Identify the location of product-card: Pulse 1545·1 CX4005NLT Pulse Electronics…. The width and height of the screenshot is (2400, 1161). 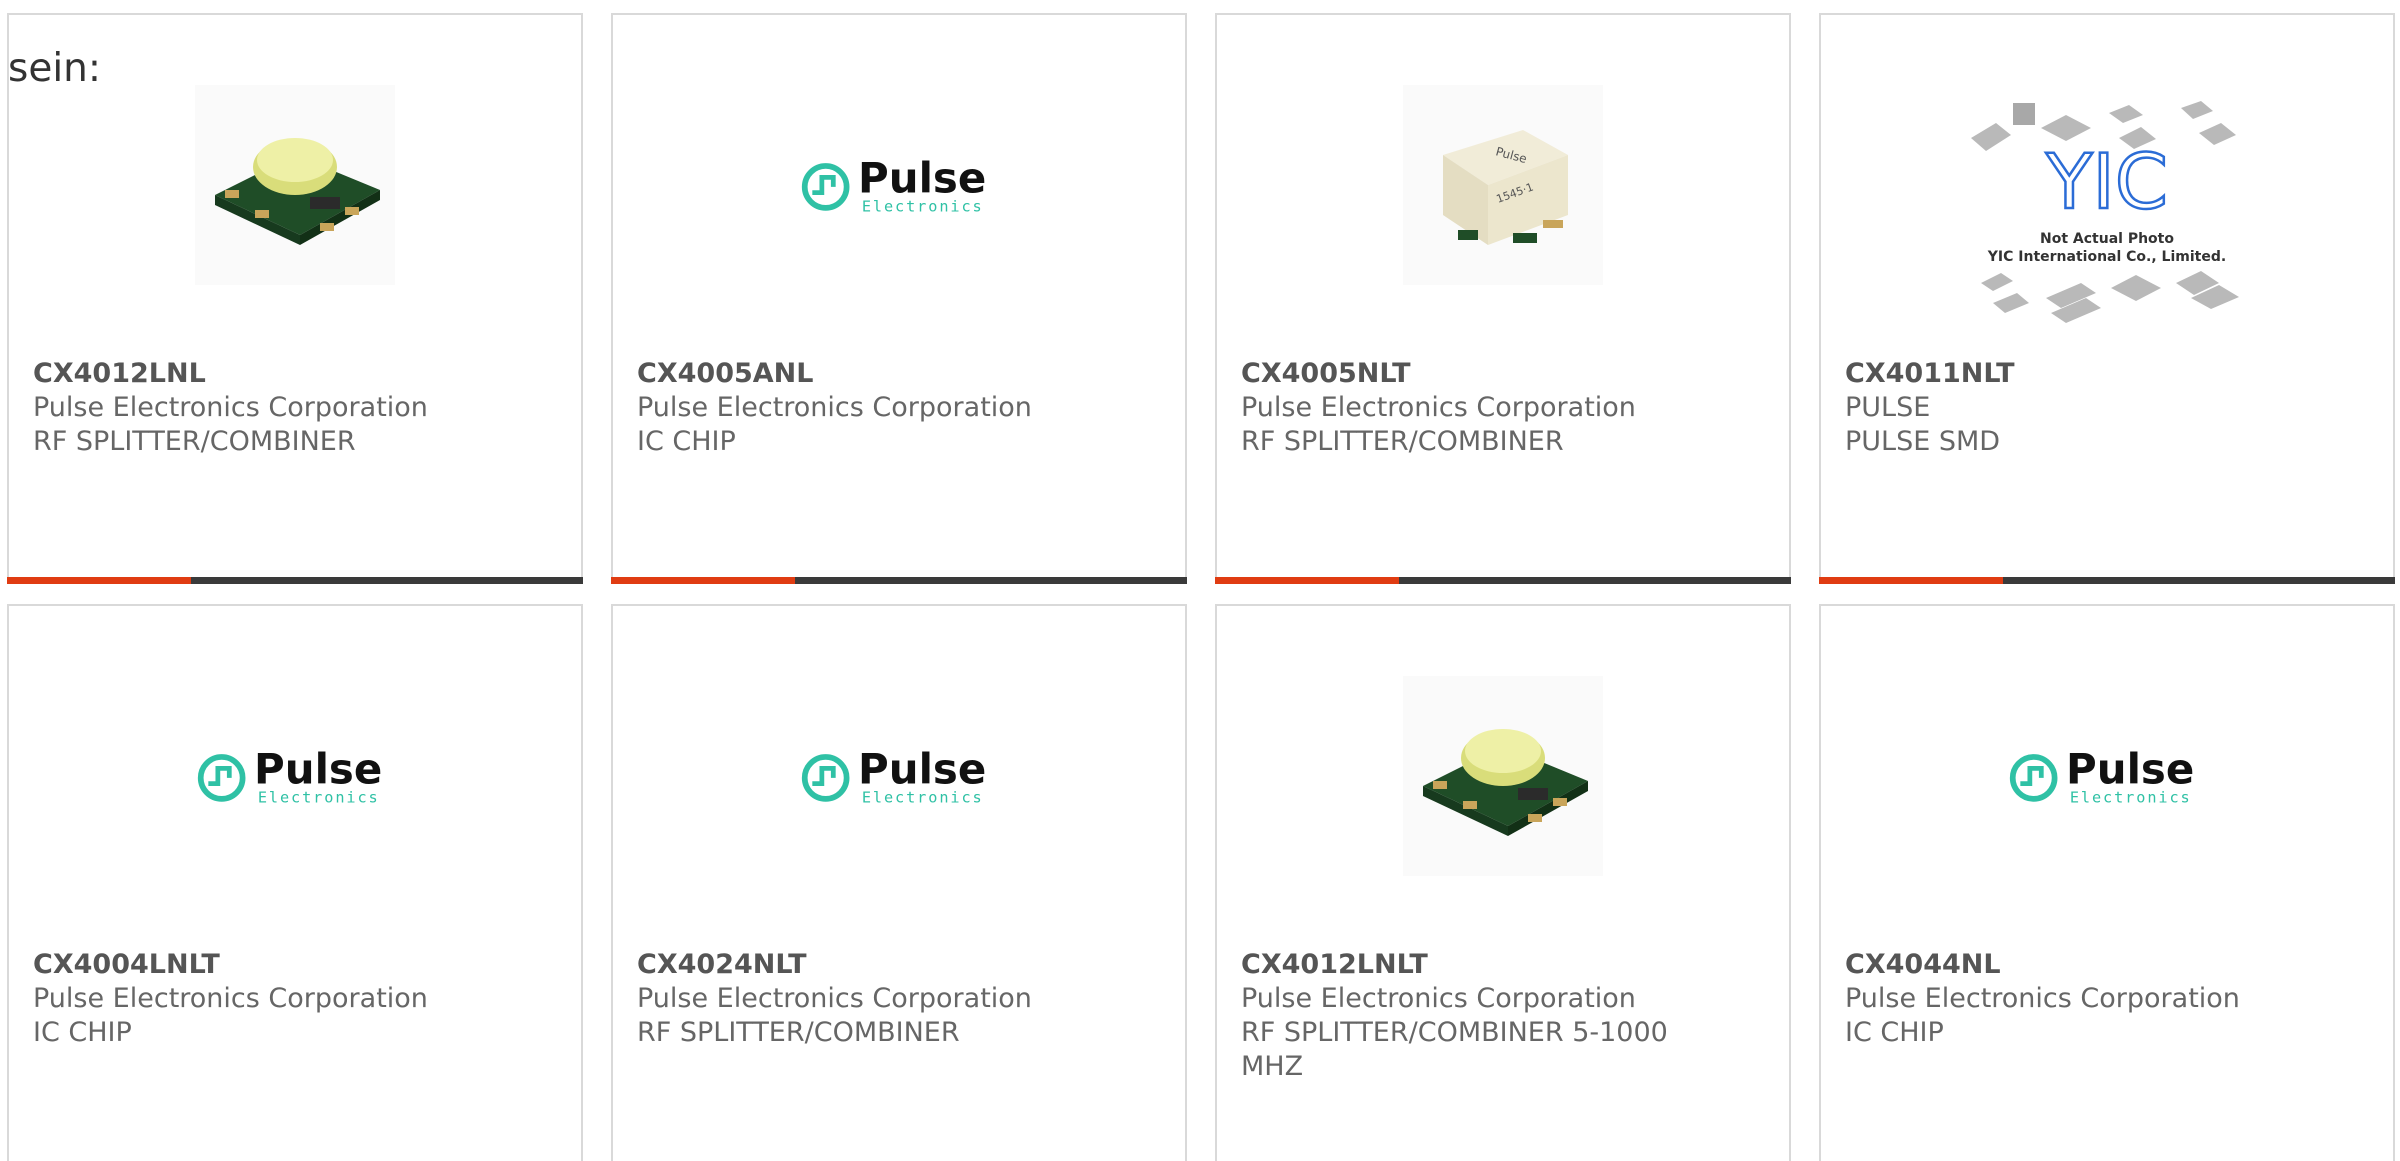
(1503, 298).